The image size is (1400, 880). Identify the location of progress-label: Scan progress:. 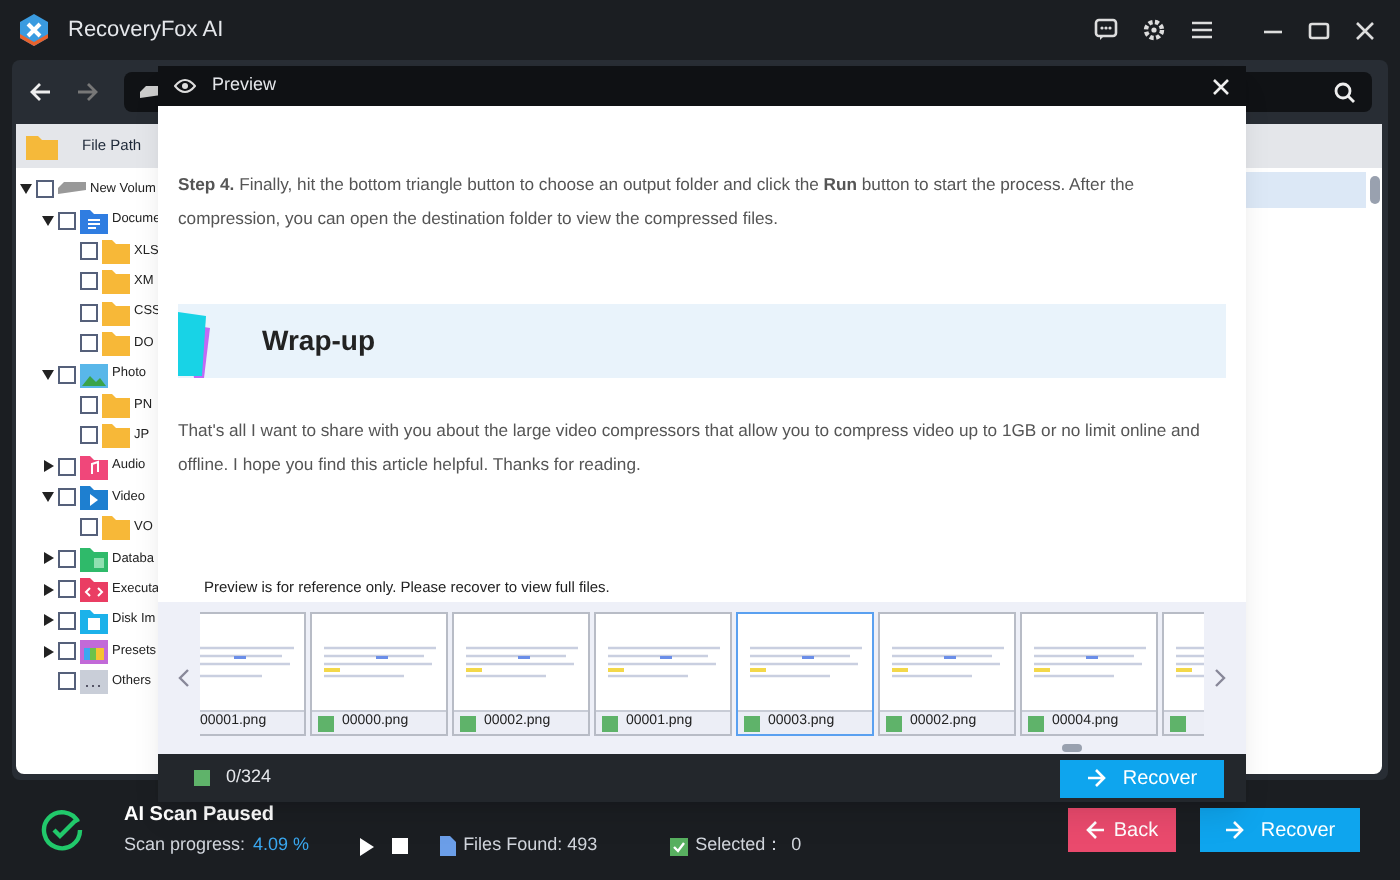
(185, 845).